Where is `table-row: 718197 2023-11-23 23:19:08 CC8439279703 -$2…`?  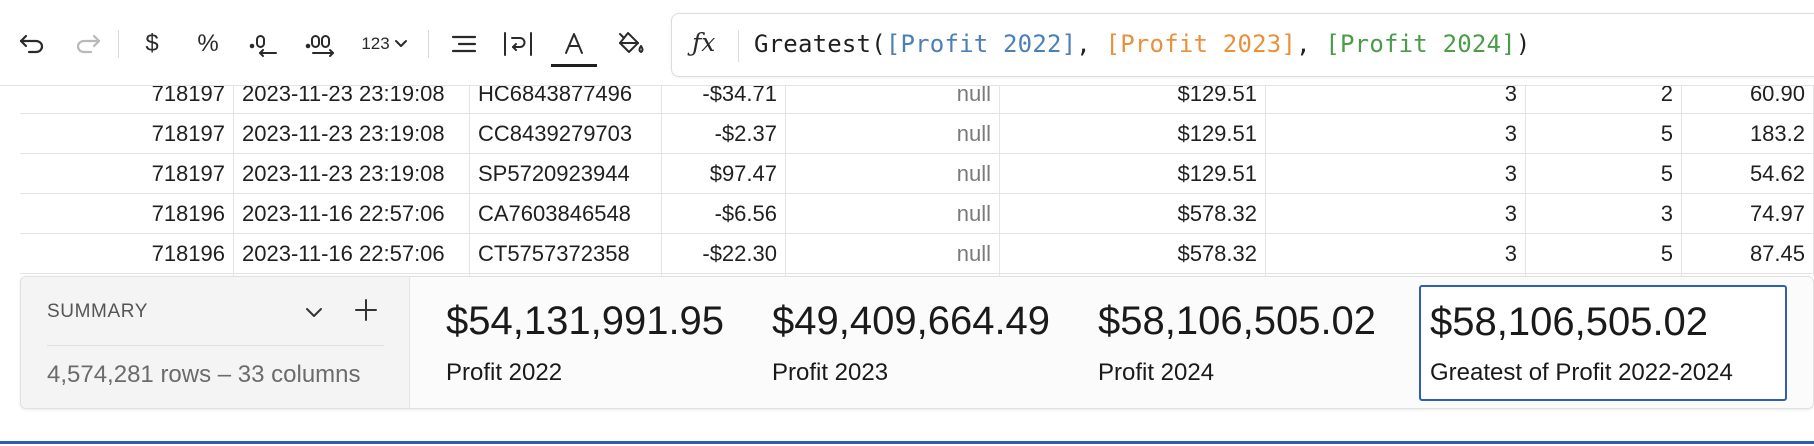
table-row: 718197 2023-11-23 23:19:08 CC8439279703 -$2… is located at coordinates (917, 134).